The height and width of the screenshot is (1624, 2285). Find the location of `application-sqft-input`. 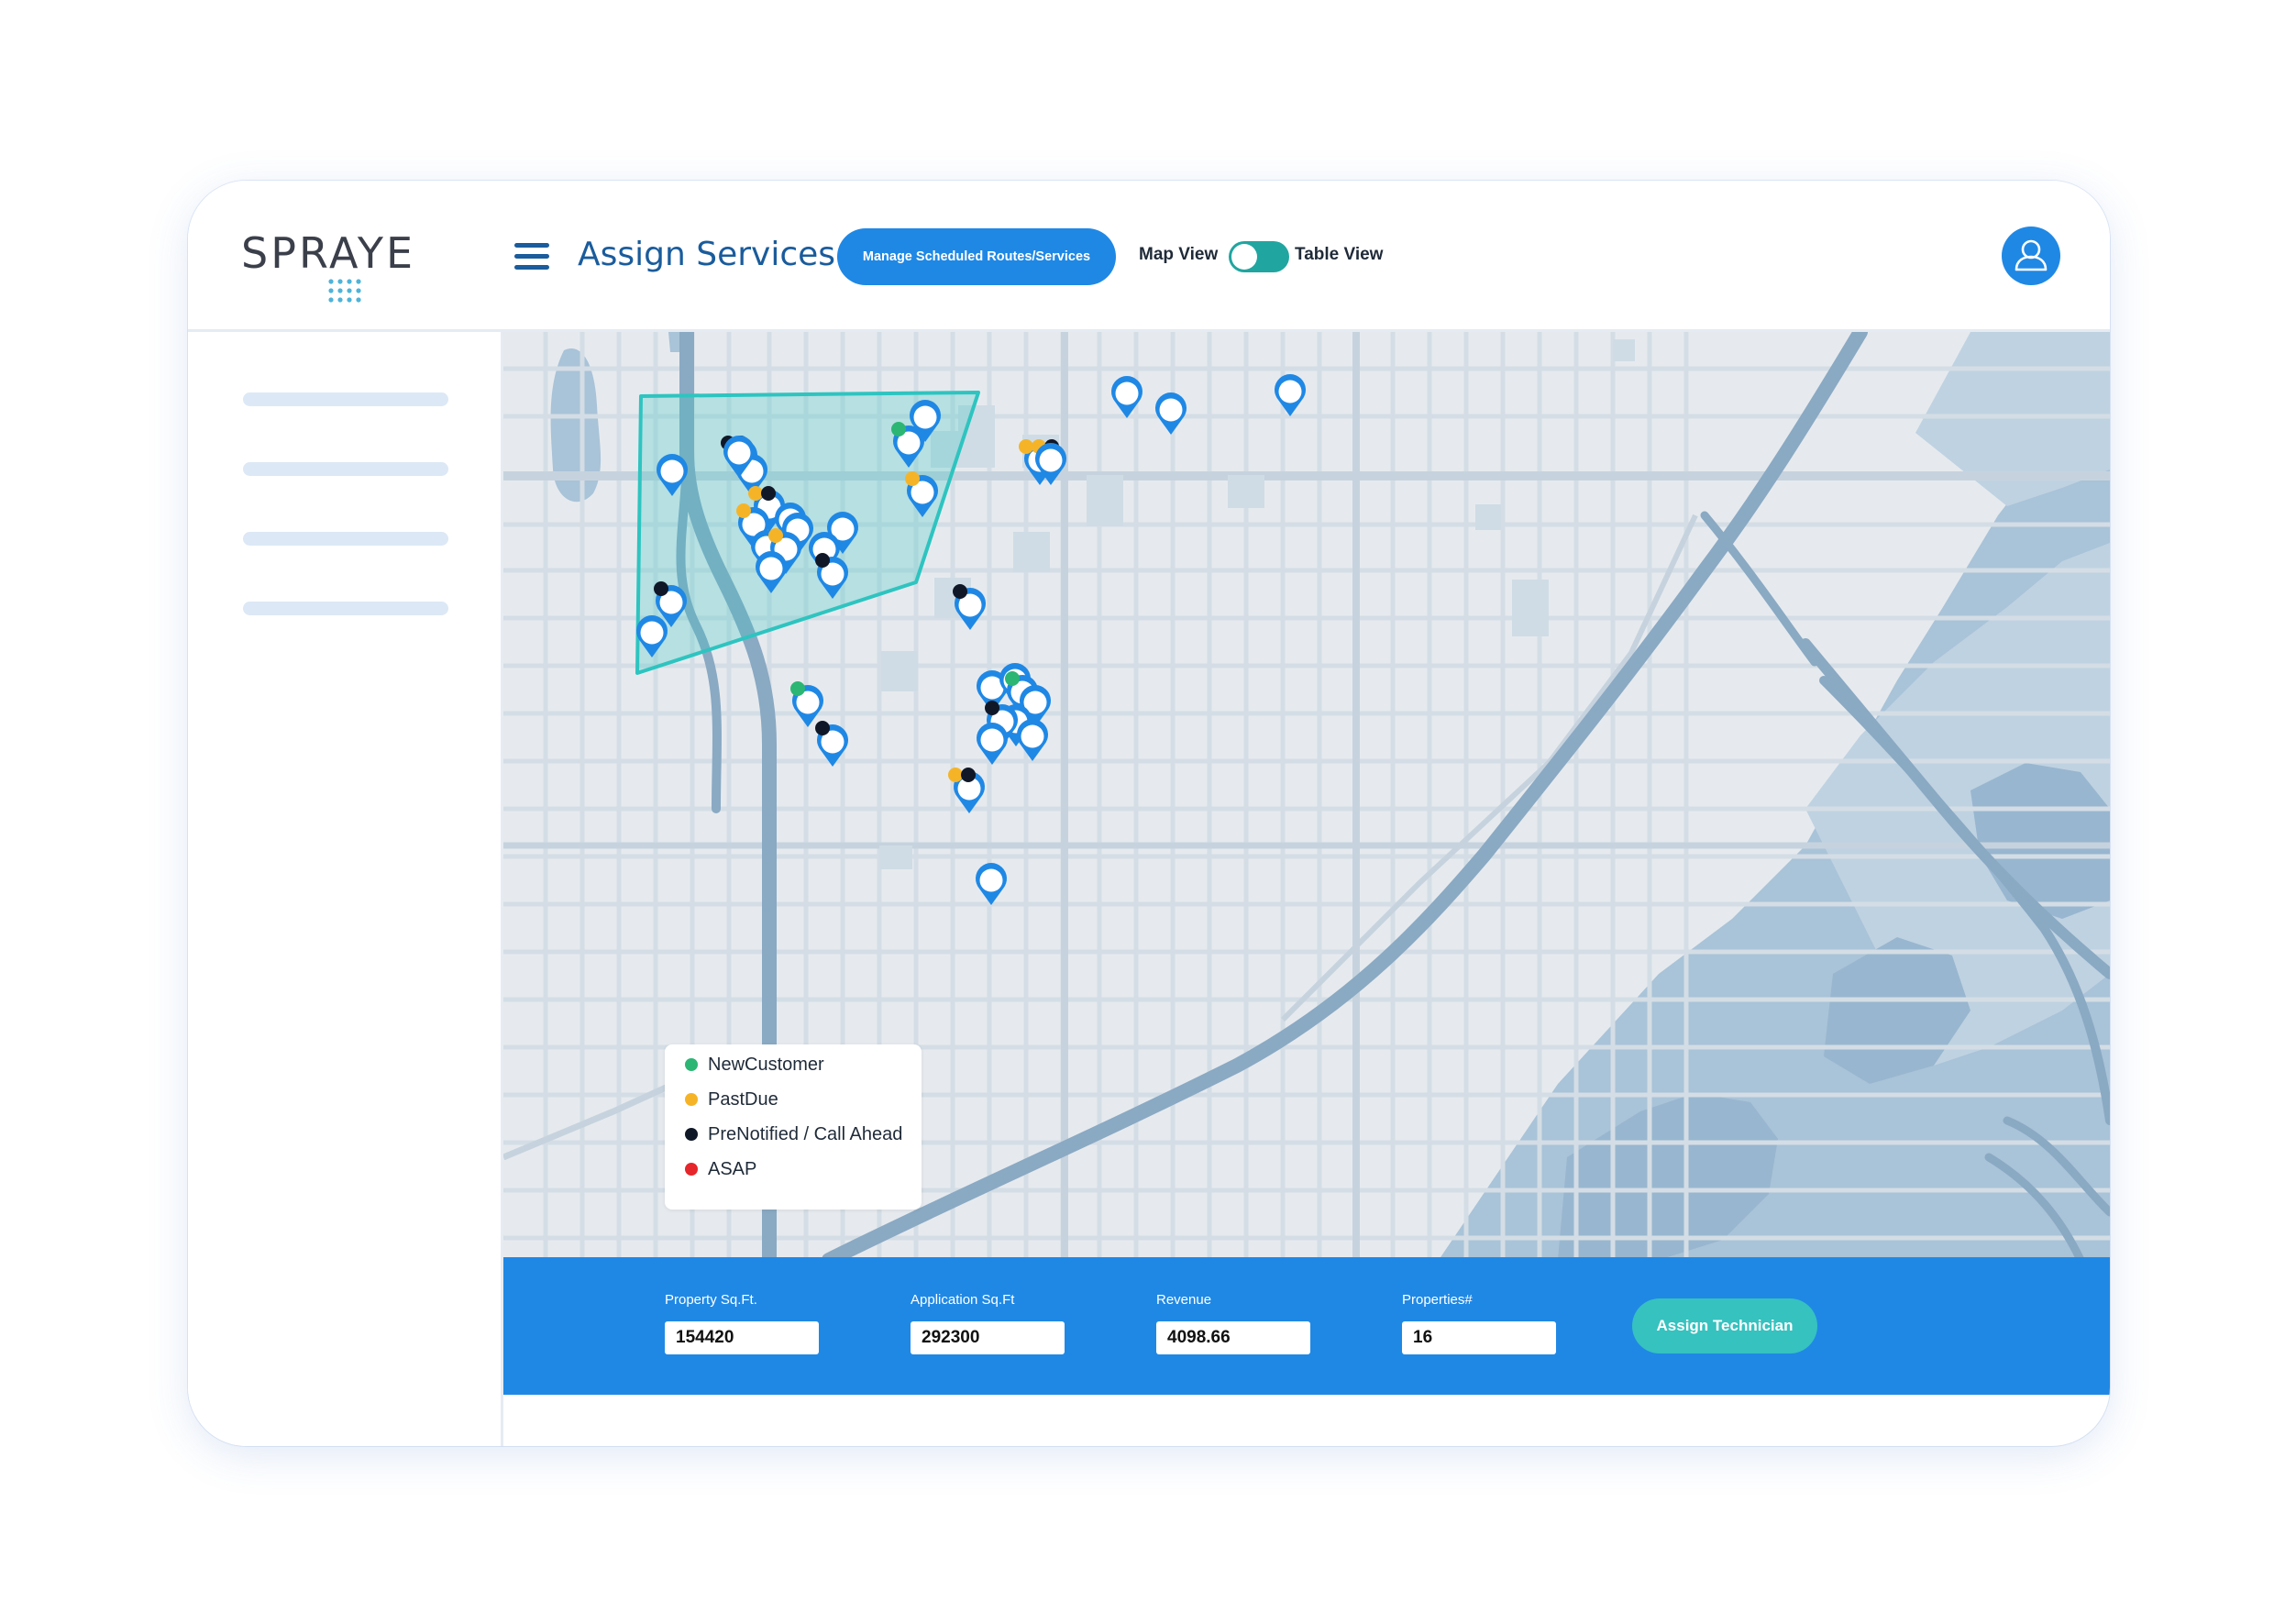

application-sqft-input is located at coordinates (988, 1337).